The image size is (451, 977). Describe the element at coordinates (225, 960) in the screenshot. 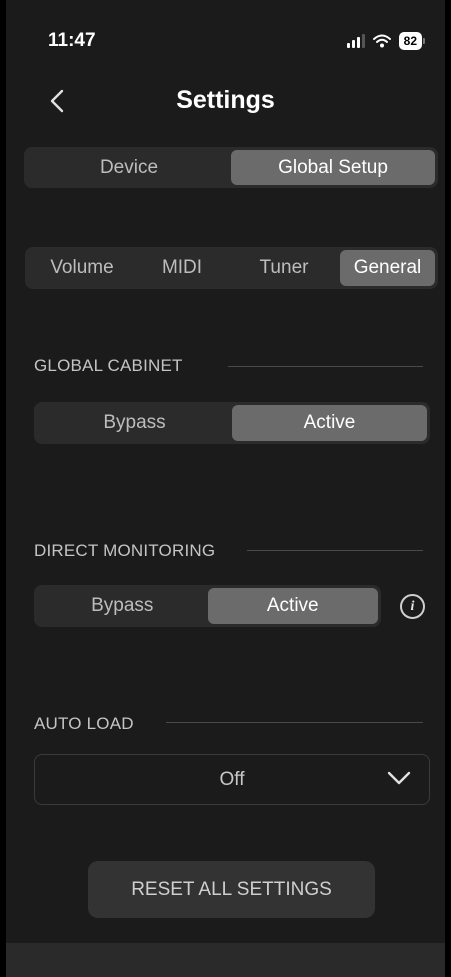

I see `bottom-bar` at that location.